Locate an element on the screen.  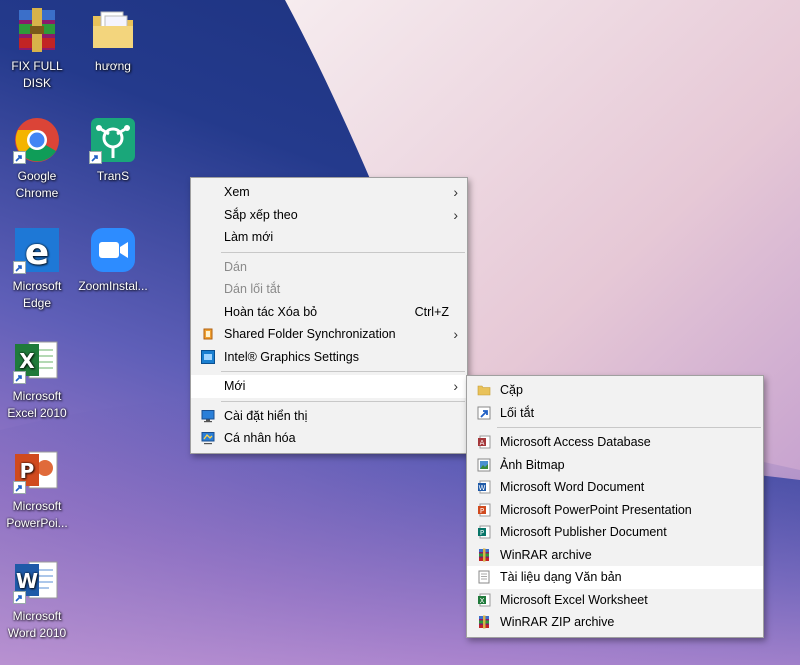
desktop-icon-fix-full-disk: FIX FULL DISK is located at coordinates (37, 49).